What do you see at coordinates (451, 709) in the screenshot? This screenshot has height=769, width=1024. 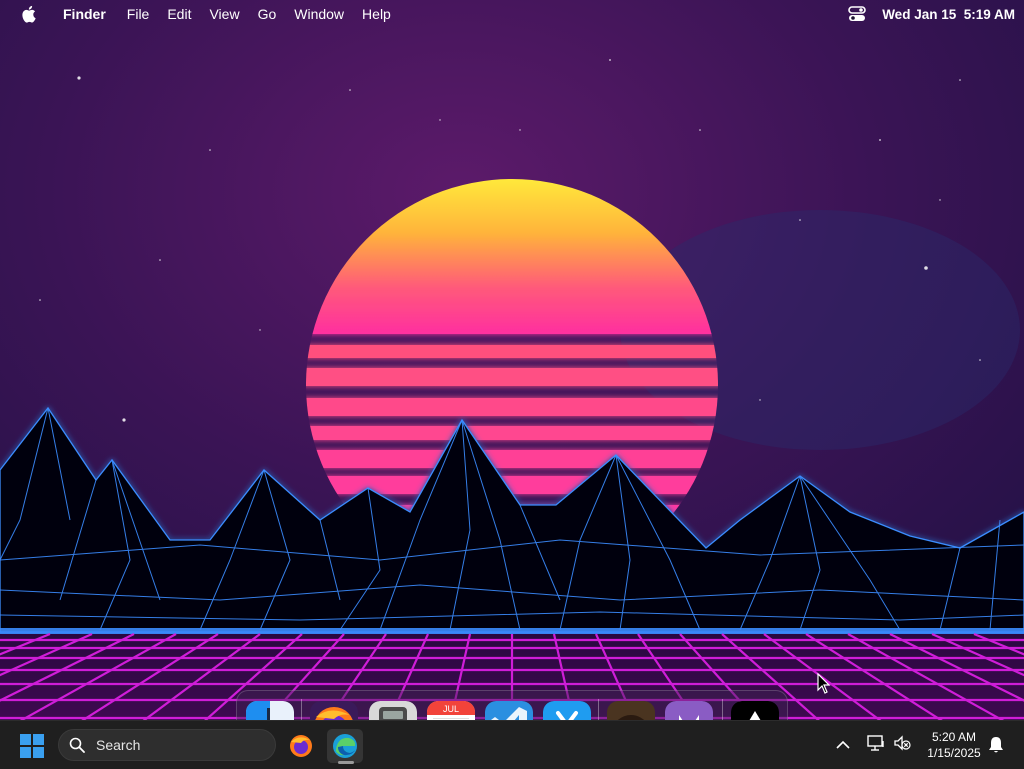 I see `calendar-month-label: JUL` at bounding box center [451, 709].